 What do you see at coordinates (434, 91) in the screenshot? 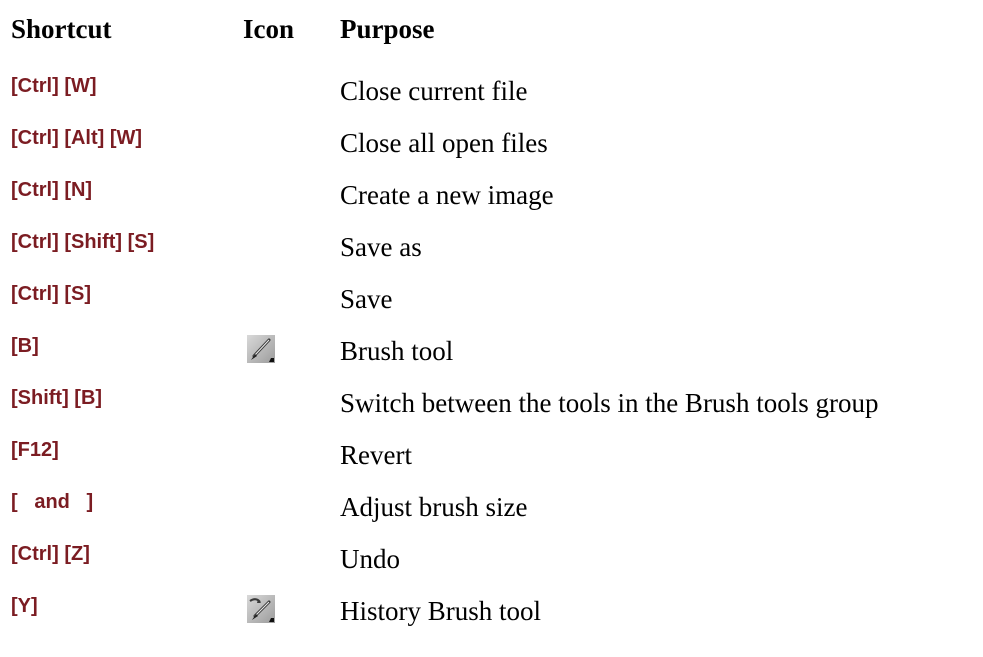
I see `shortcut-purpose: Close current file` at bounding box center [434, 91].